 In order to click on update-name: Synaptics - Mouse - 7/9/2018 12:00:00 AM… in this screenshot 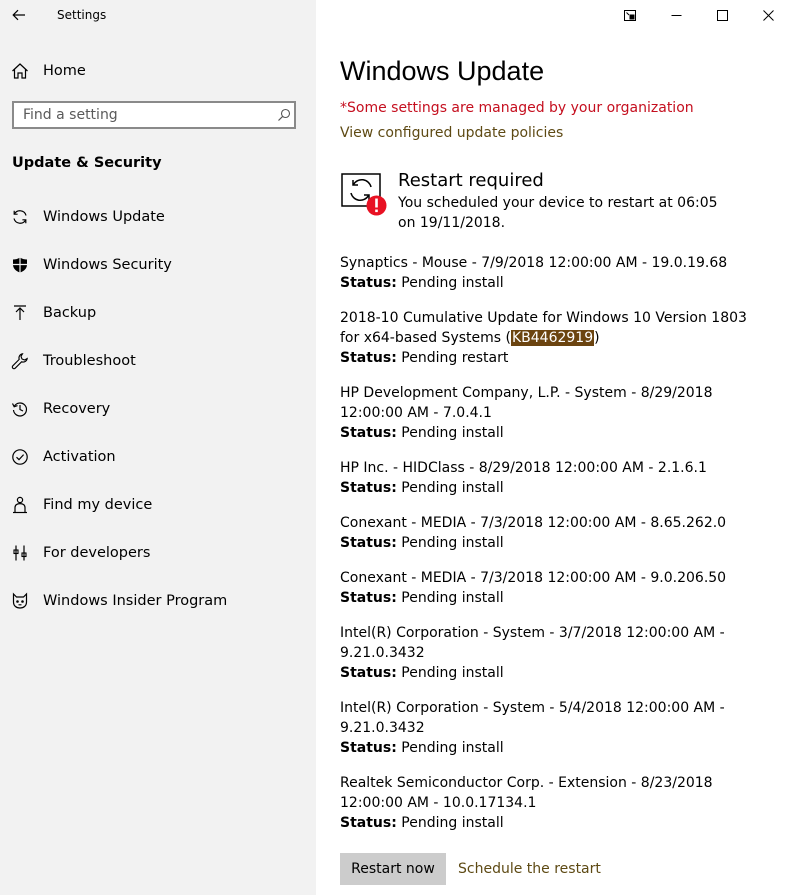, I will do `click(534, 263)`.